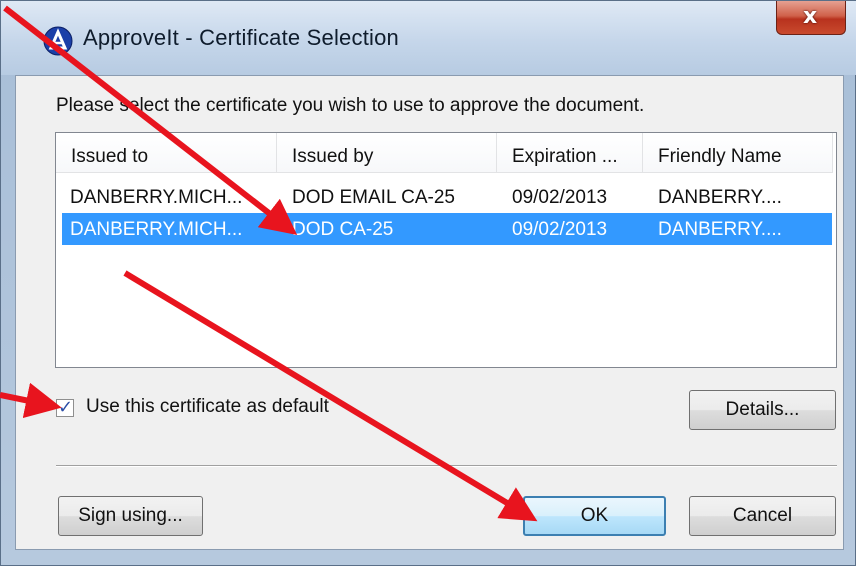 This screenshot has height=566, width=856. Describe the element at coordinates (446, 466) in the screenshot. I see `separator` at that location.